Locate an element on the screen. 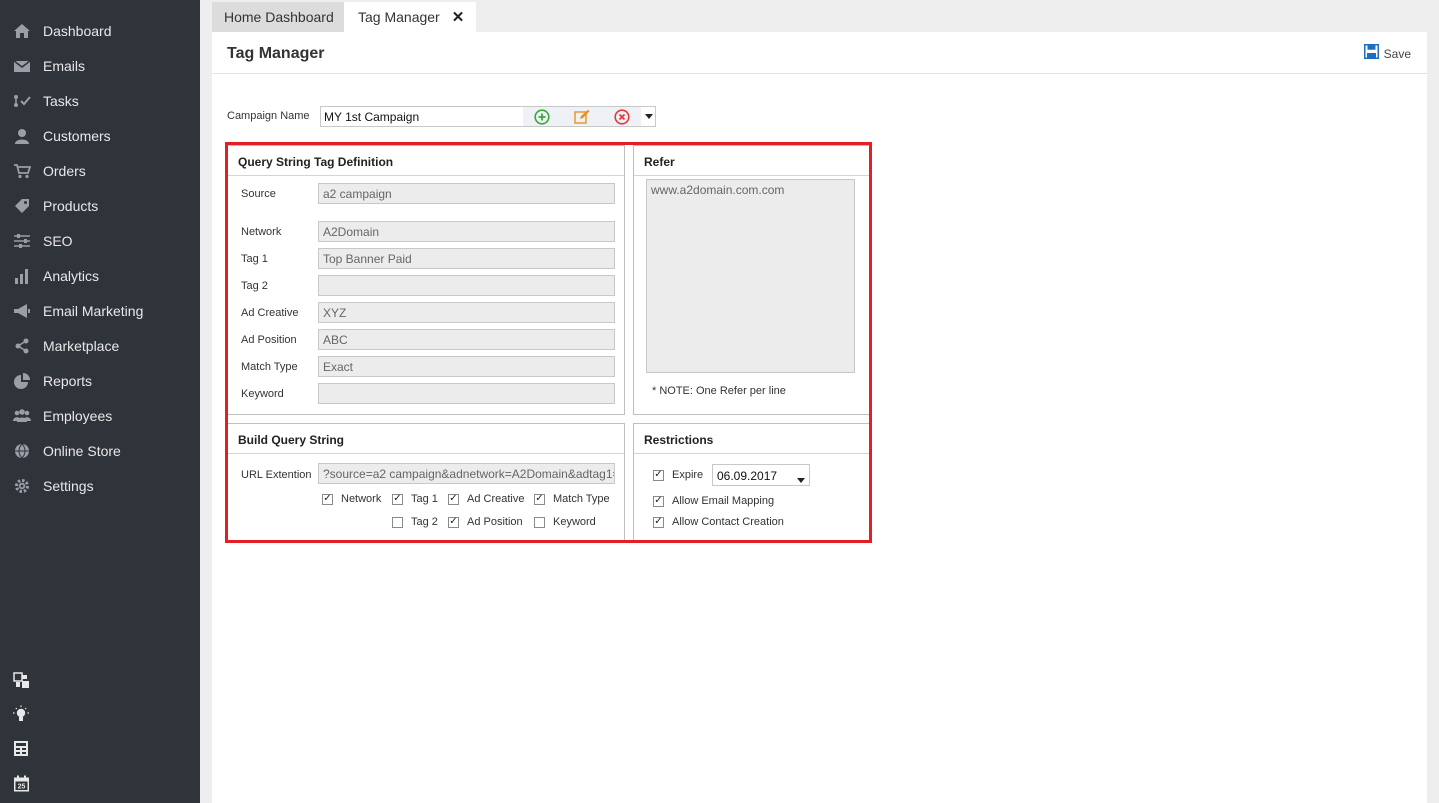  cart-icon is located at coordinates (22, 171).